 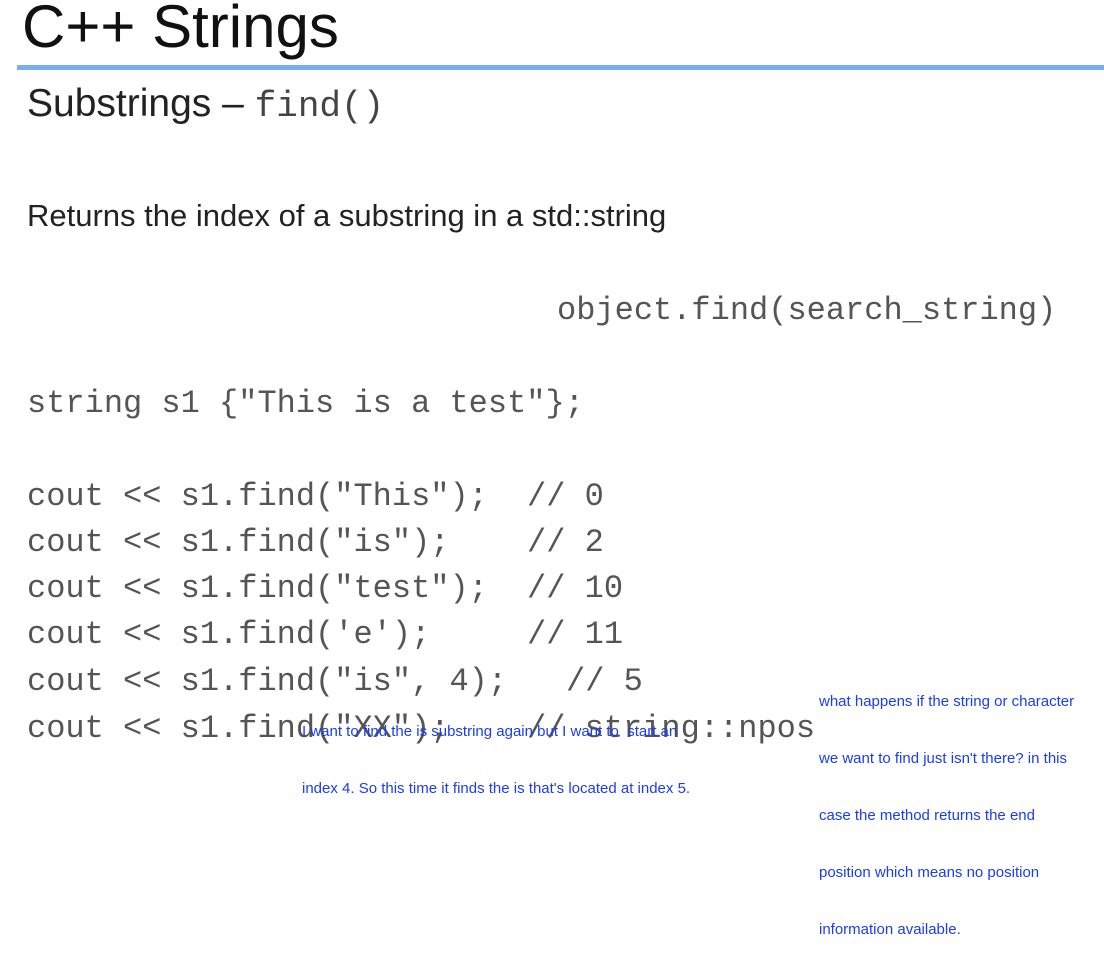 I want to click on subtitle-text: Substrings –, so click(x=141, y=103).